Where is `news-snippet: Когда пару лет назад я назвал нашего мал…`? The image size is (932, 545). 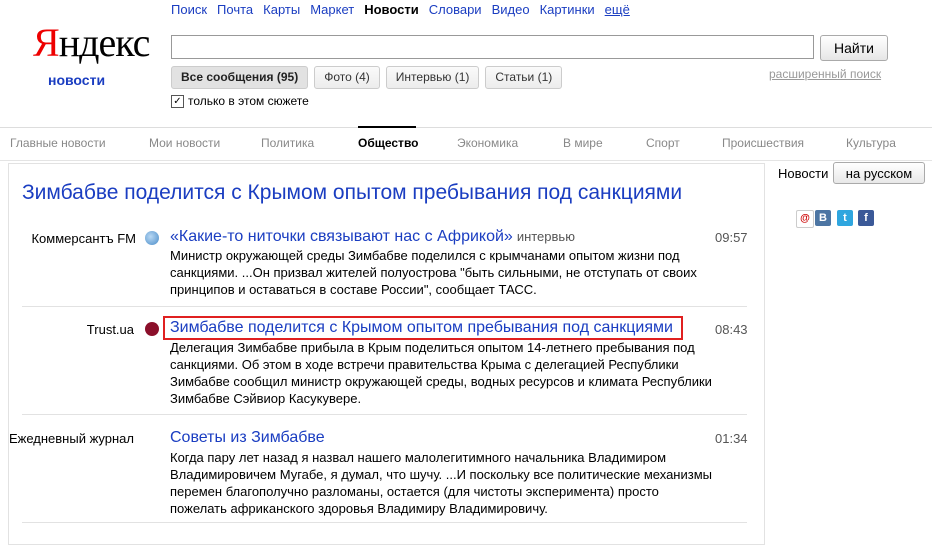 news-snippet: Когда пару лет назад я назвал нашего мал… is located at coordinates (441, 483).